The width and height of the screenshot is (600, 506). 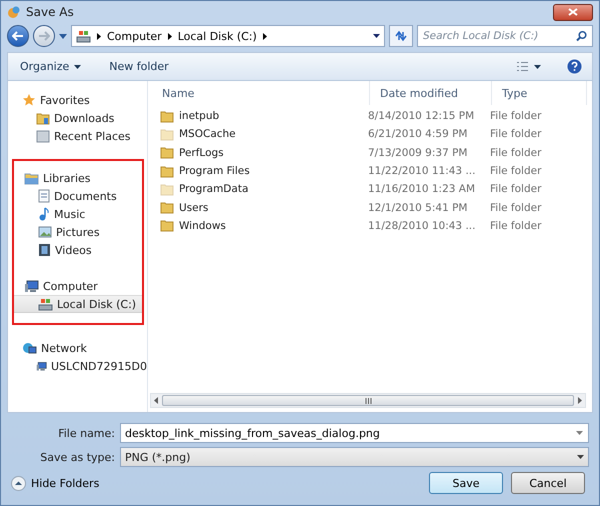 What do you see at coordinates (581, 36) in the screenshot?
I see `search-icon` at bounding box center [581, 36].